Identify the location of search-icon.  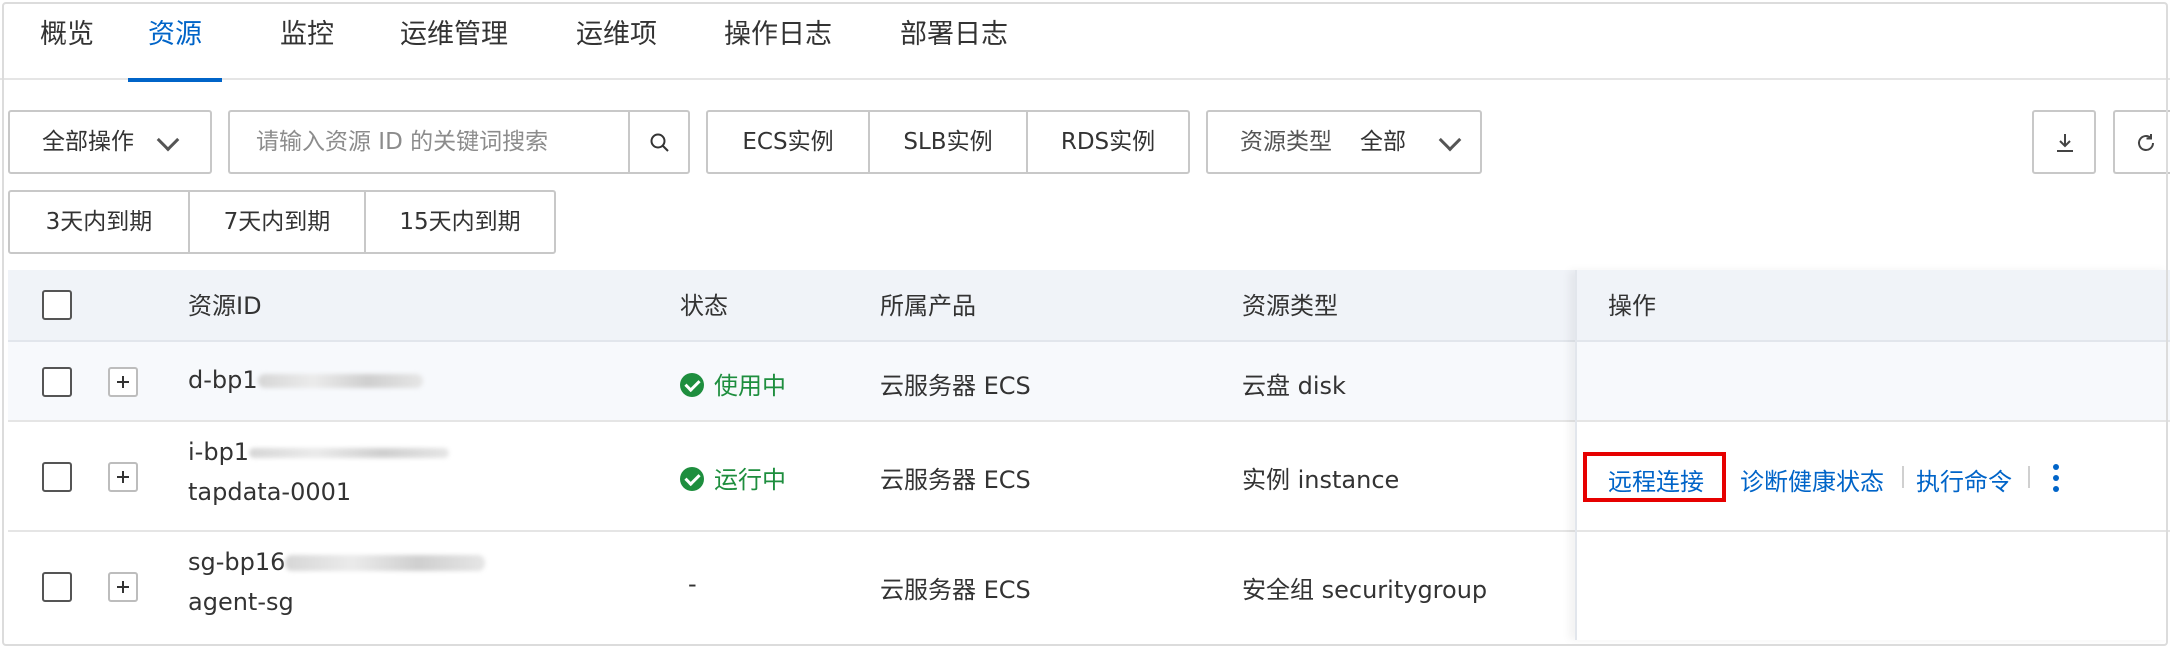
(659, 142).